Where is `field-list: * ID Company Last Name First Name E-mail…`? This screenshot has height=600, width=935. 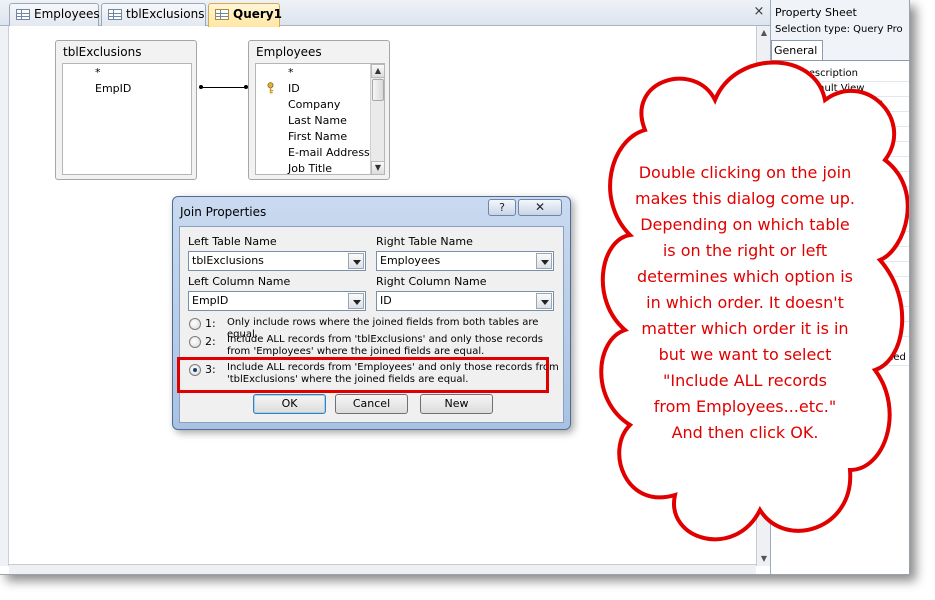 field-list: * ID Company Last Name First Name E-mail… is located at coordinates (320, 119).